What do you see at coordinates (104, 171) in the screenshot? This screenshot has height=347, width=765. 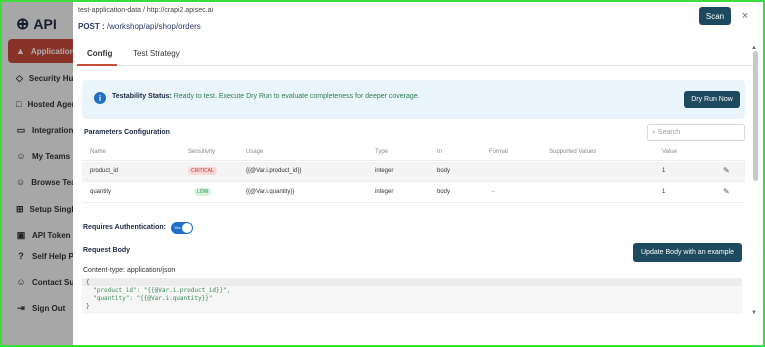 I see `param-name: product_id` at bounding box center [104, 171].